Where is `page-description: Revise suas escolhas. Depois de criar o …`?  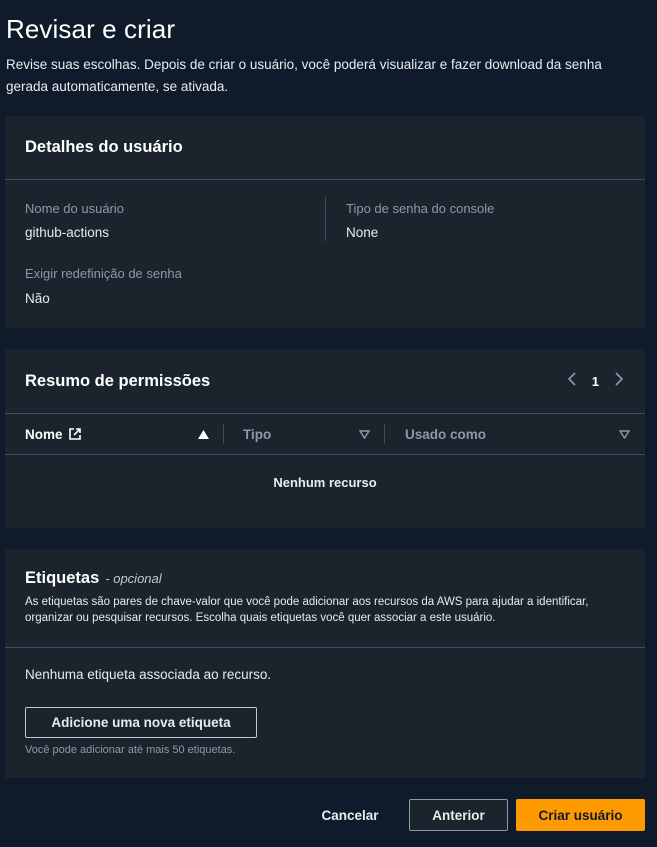 page-description: Revise suas escolhas. Depois de criar o … is located at coordinates (304, 75).